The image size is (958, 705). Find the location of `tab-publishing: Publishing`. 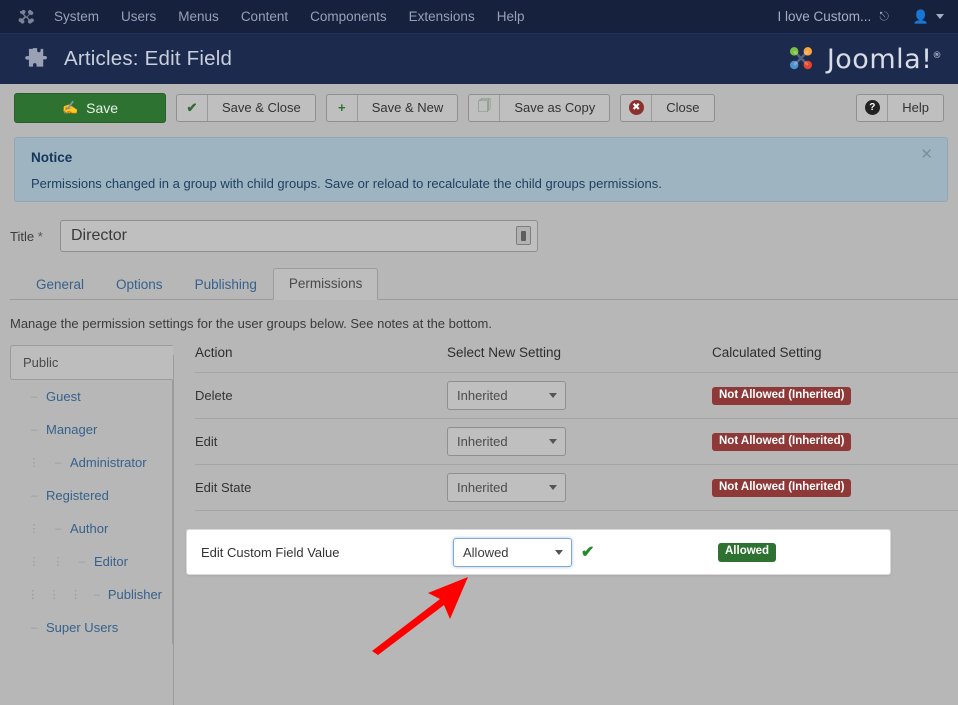

tab-publishing: Publishing is located at coordinates (226, 284).